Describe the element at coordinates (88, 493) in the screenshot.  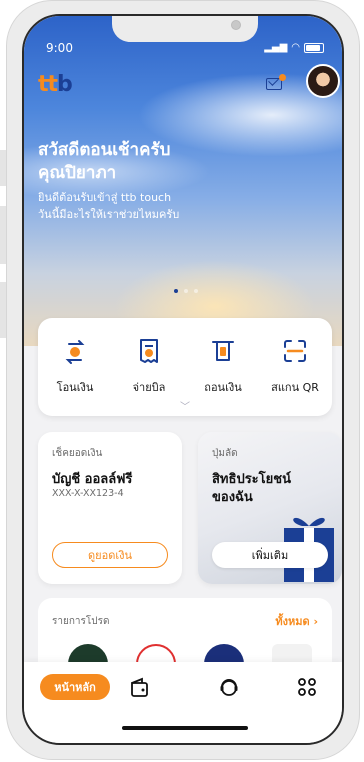
I see `account-number: XXX-X-XX123-4` at that location.